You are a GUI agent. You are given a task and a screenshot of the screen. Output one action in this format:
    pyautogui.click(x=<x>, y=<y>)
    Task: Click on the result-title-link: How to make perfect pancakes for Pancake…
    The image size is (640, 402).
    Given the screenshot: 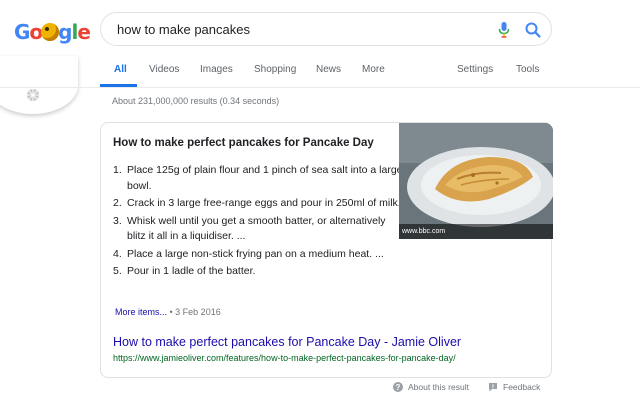 What is the action you would take?
    pyautogui.click(x=287, y=342)
    